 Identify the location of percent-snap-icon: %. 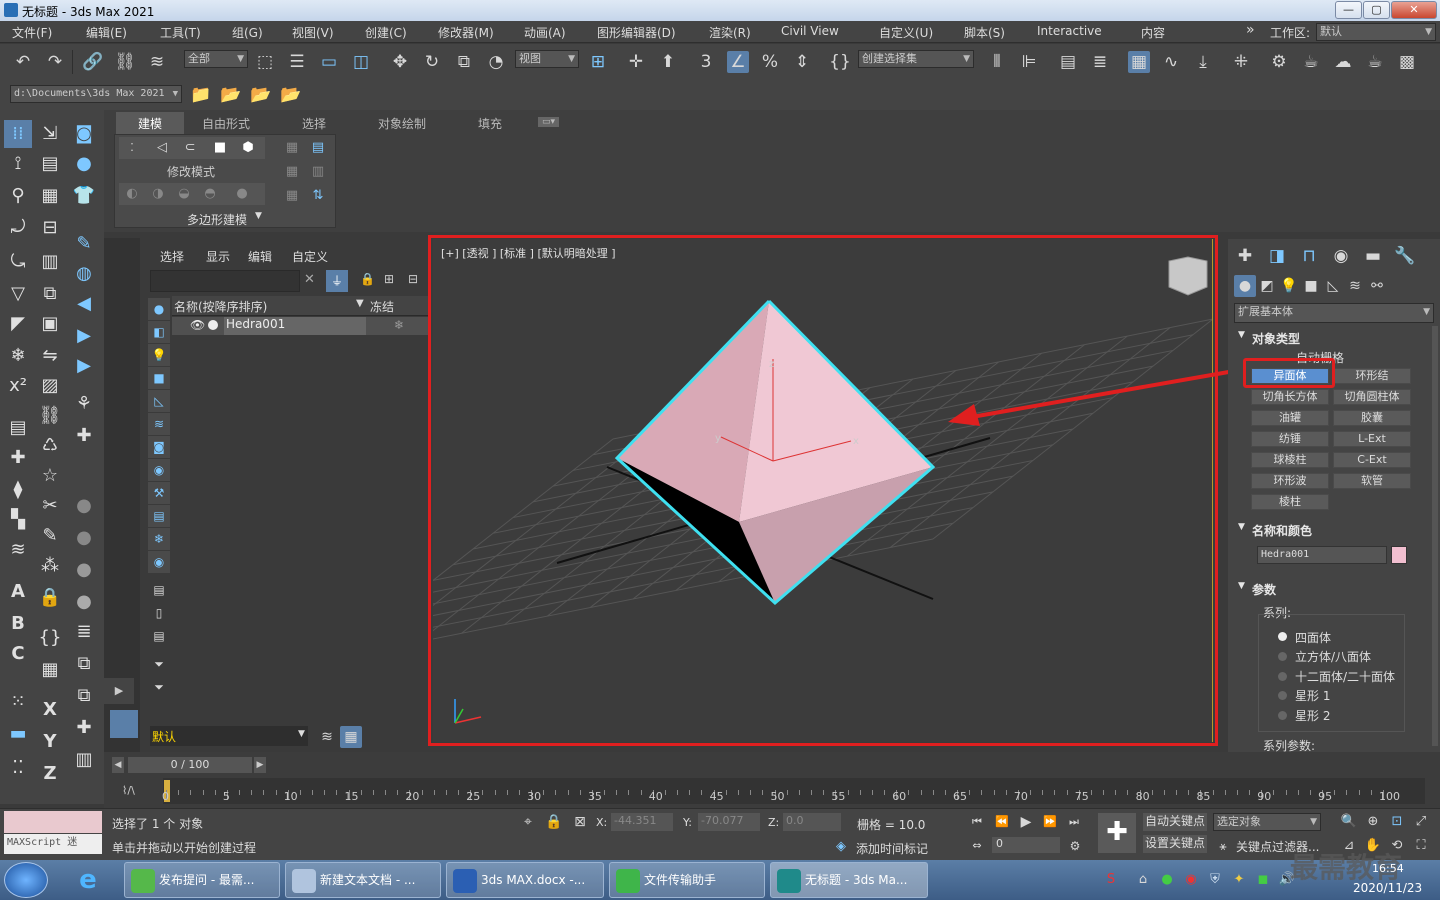
(770, 62).